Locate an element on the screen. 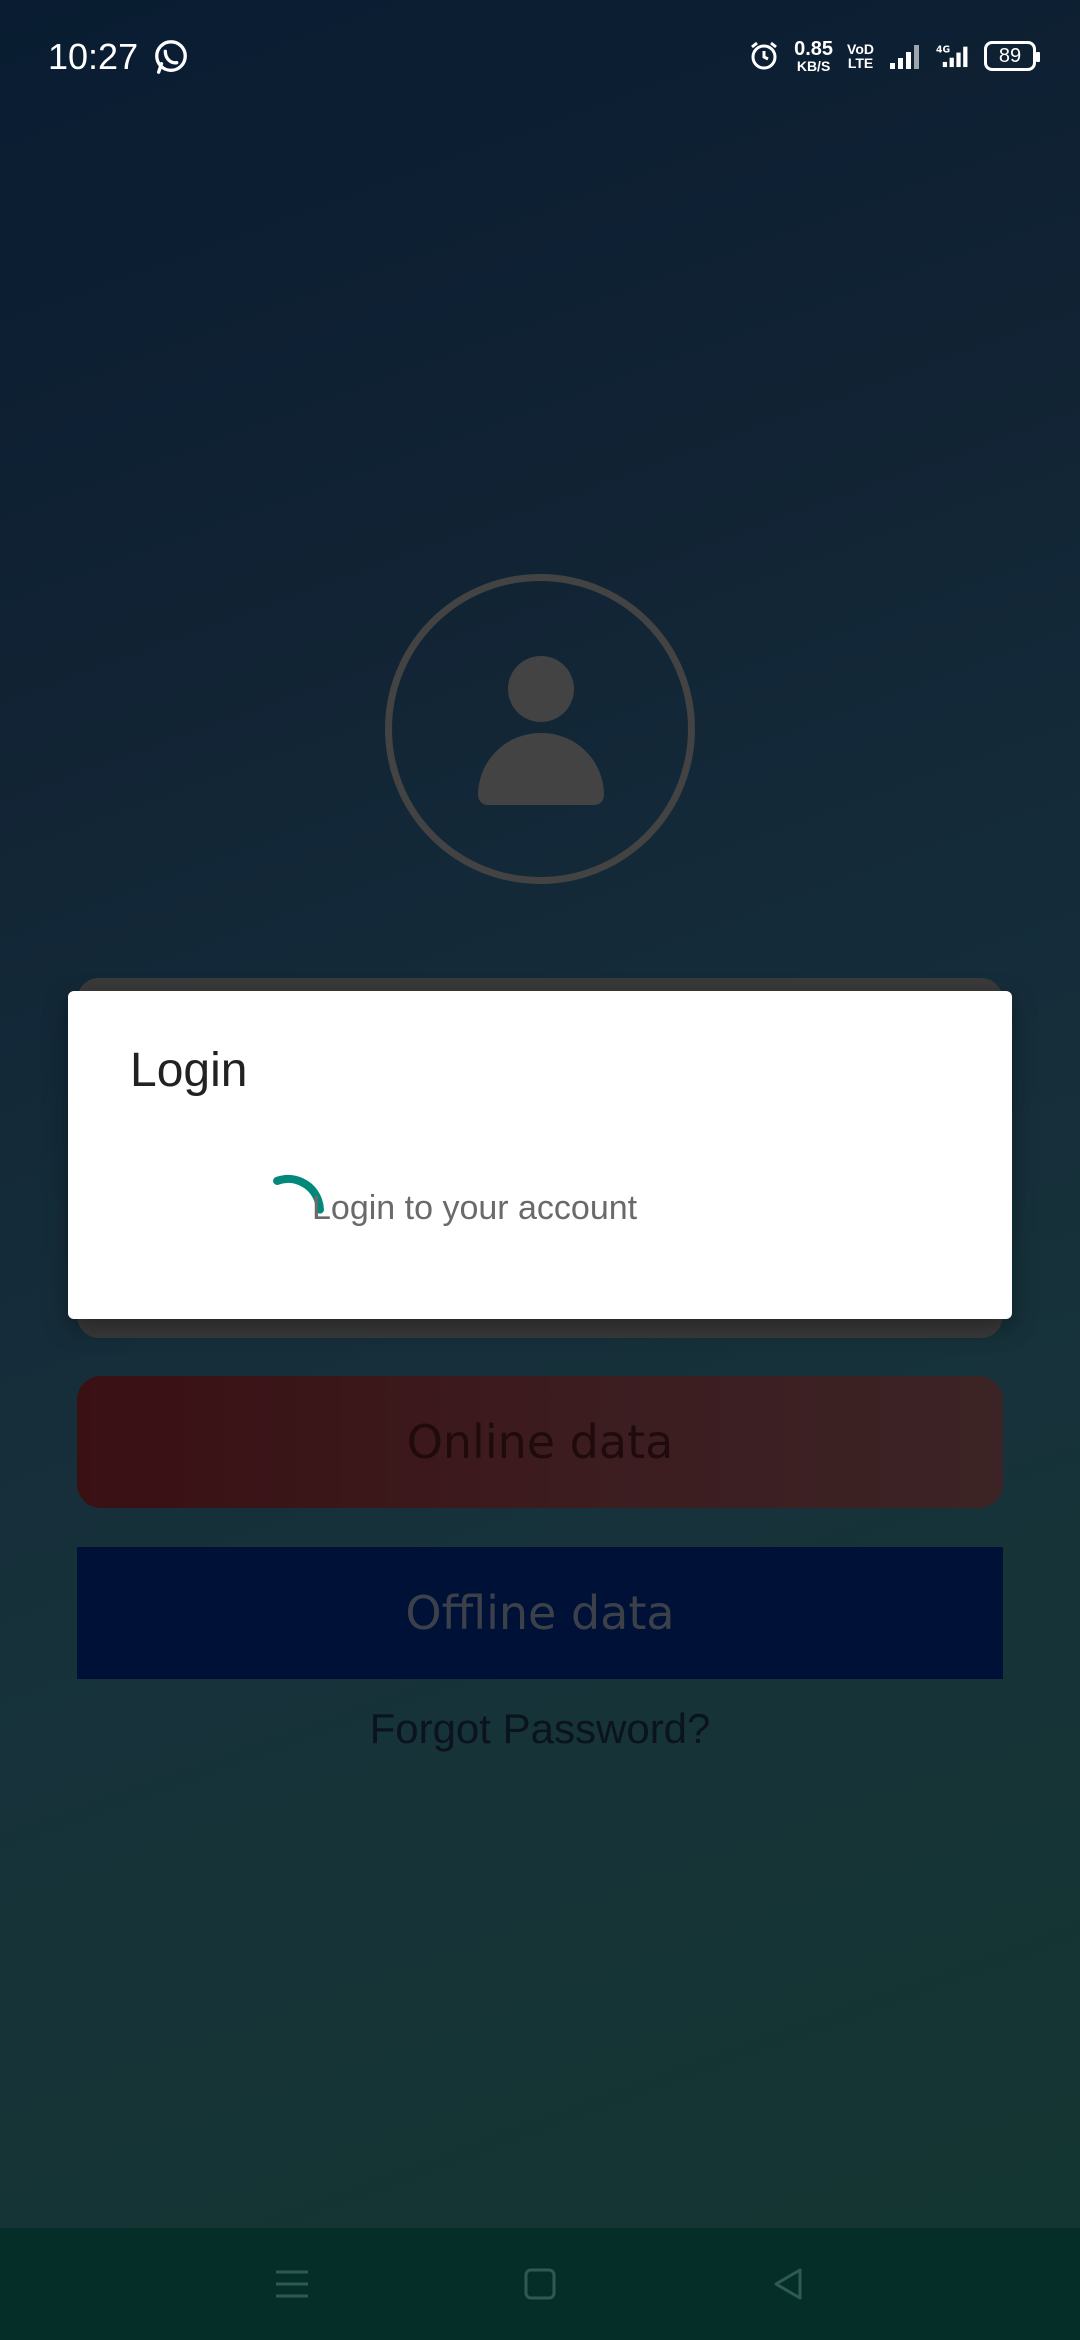 The width and height of the screenshot is (1080, 2340). status-bar: 10:27 0.85 KB/S VoD LTE 4G 89 is located at coordinates (540, 57).